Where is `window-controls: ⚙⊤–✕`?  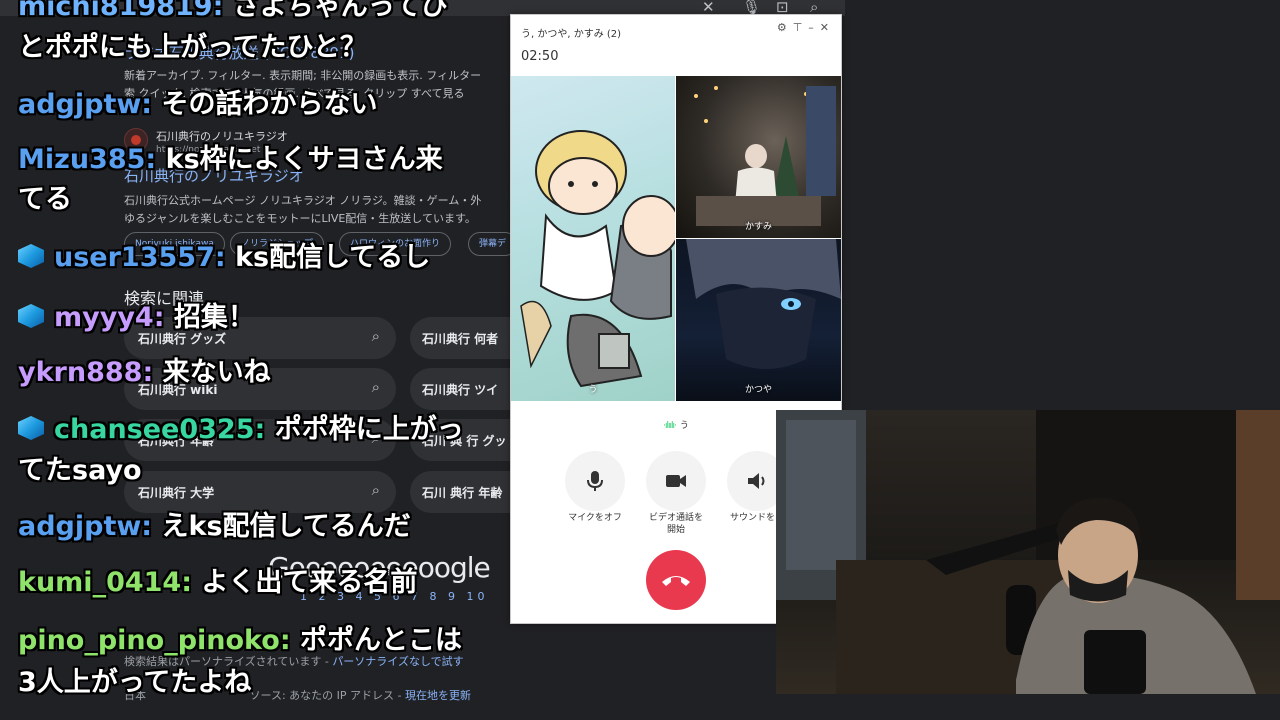 window-controls: ⚙⊤–✕ is located at coordinates (806, 27).